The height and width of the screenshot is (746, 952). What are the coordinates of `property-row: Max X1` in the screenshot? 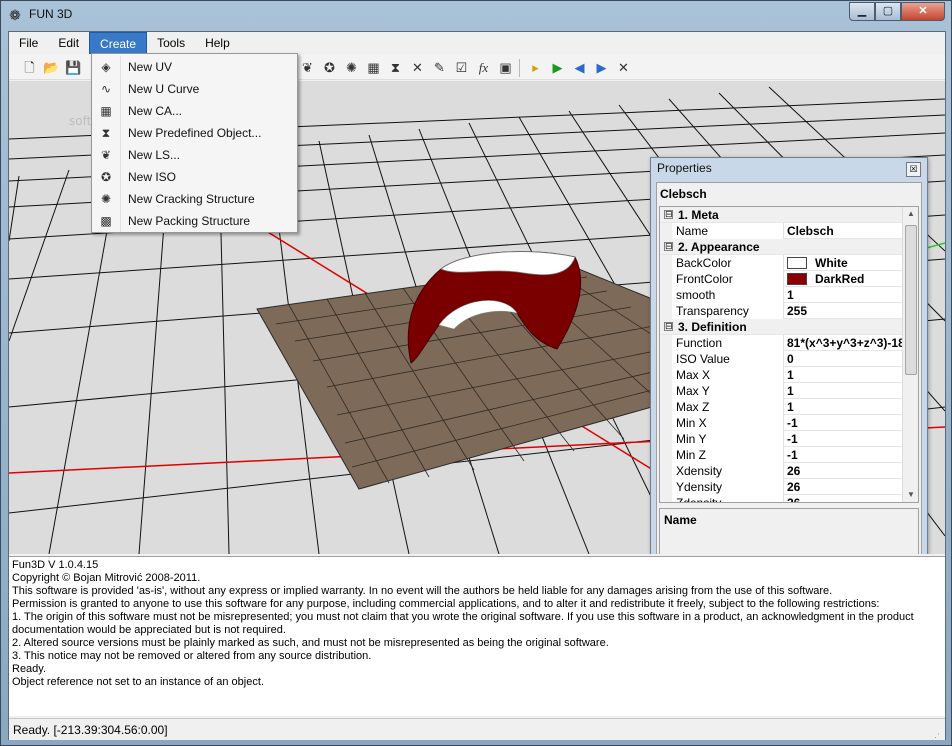 It's located at (789, 375).